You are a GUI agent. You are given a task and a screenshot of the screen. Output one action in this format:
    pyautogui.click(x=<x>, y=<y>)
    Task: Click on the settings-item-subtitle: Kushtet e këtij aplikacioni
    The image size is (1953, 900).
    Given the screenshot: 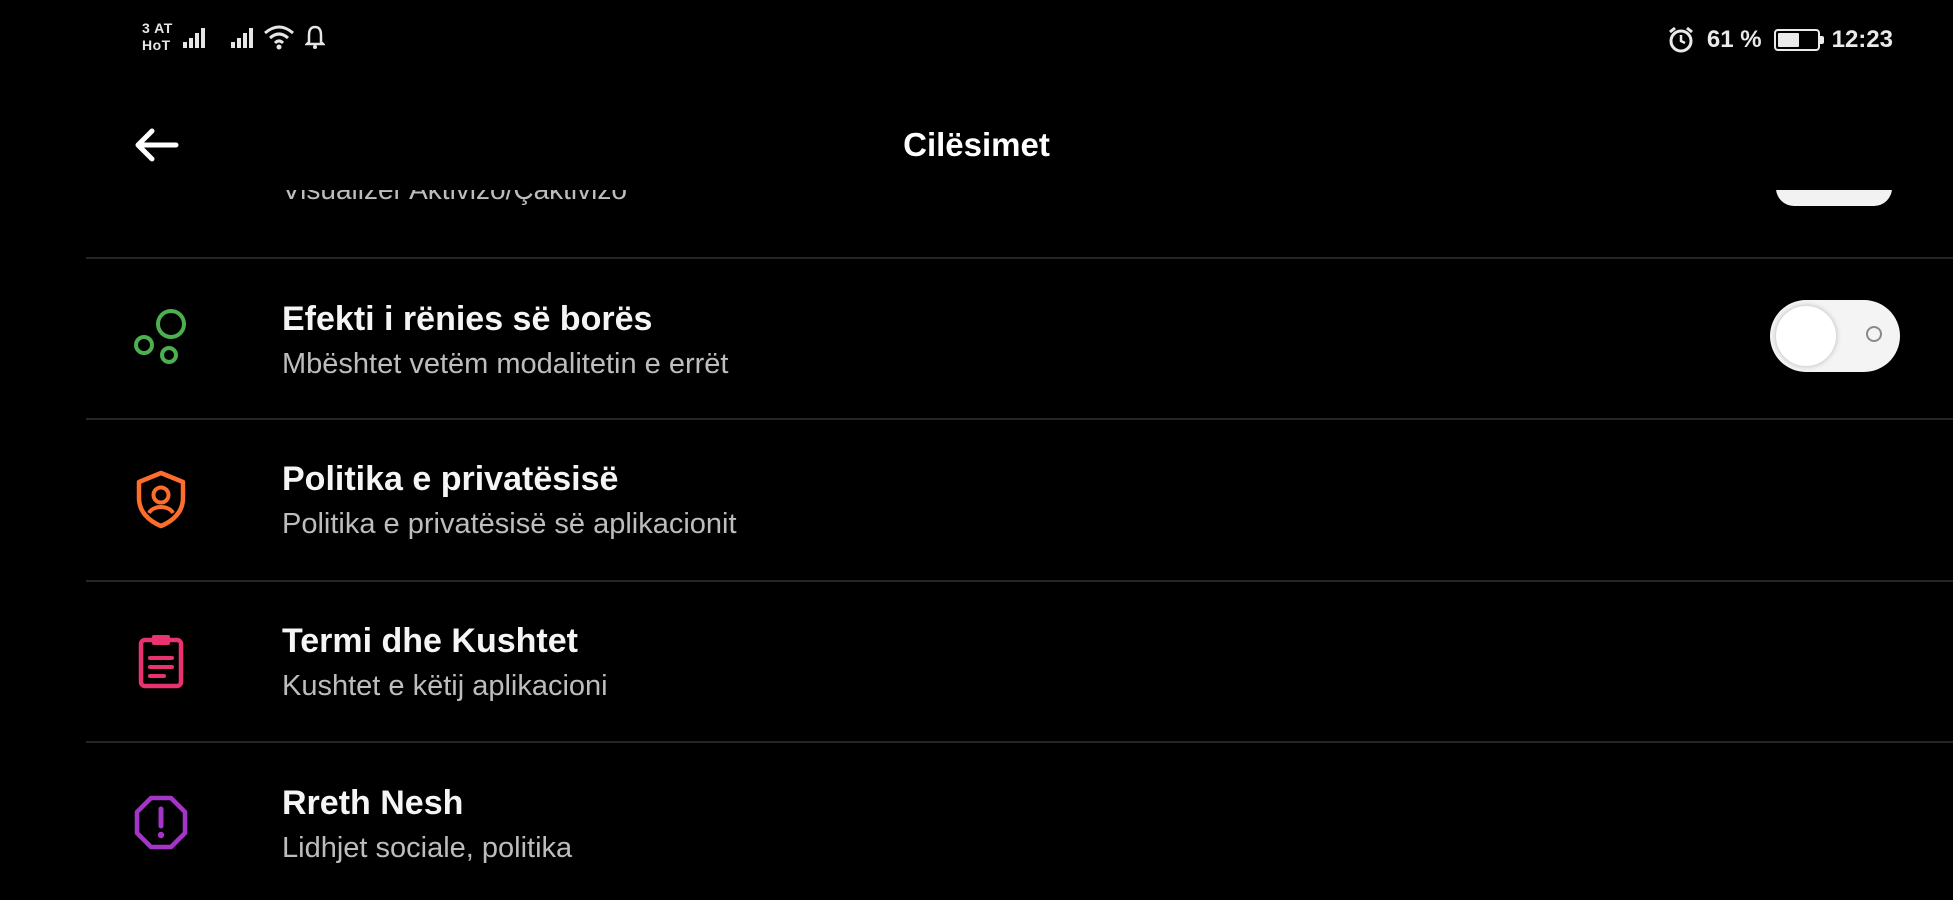 What is the action you would take?
    pyautogui.click(x=445, y=686)
    